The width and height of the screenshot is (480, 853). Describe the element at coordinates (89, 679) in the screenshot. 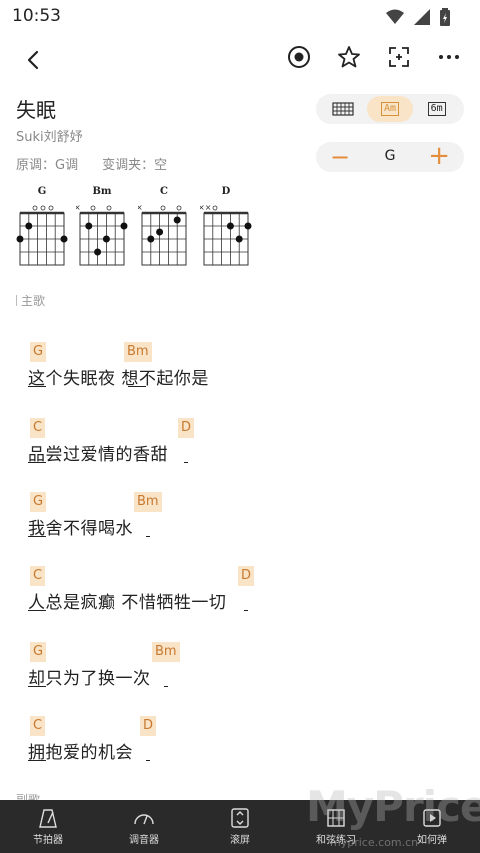

I see `lyric-text: 却只为了换一次` at that location.